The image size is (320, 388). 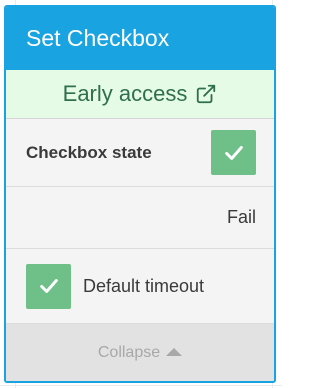 I want to click on external-link-icon, so click(x=206, y=94).